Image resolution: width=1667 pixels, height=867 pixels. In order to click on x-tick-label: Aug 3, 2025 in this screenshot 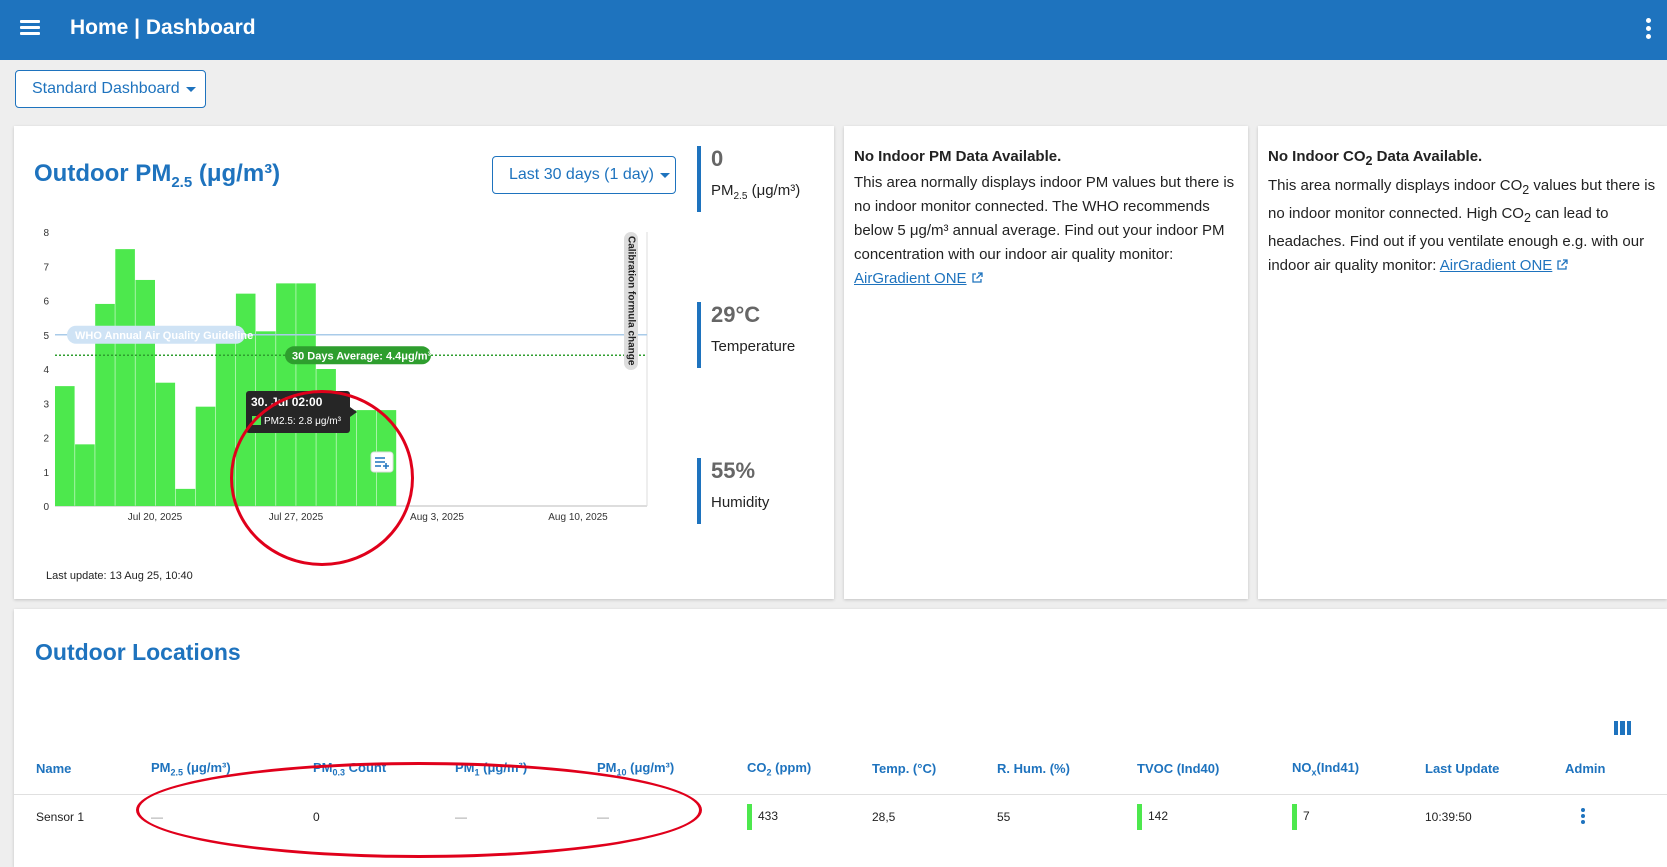, I will do `click(437, 517)`.